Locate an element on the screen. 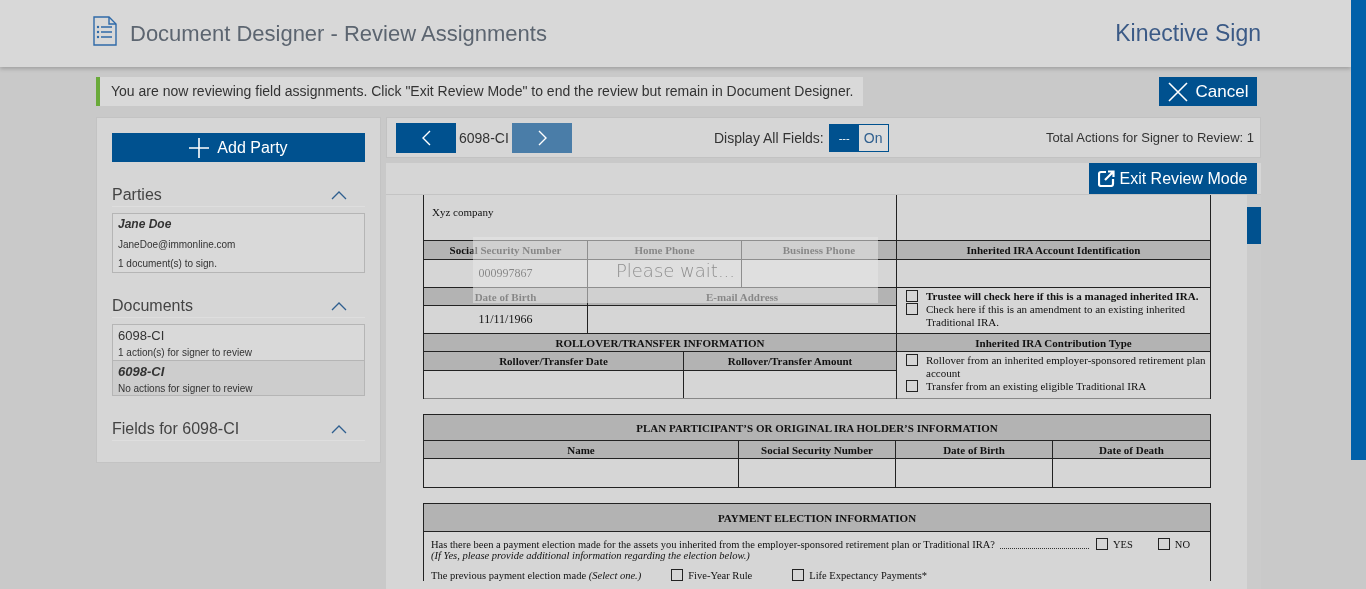 This screenshot has height=589, width=1366. checkbox-label: Check here if this is an amendment to an existing inherited Traditional IRA. is located at coordinates (1056, 316).